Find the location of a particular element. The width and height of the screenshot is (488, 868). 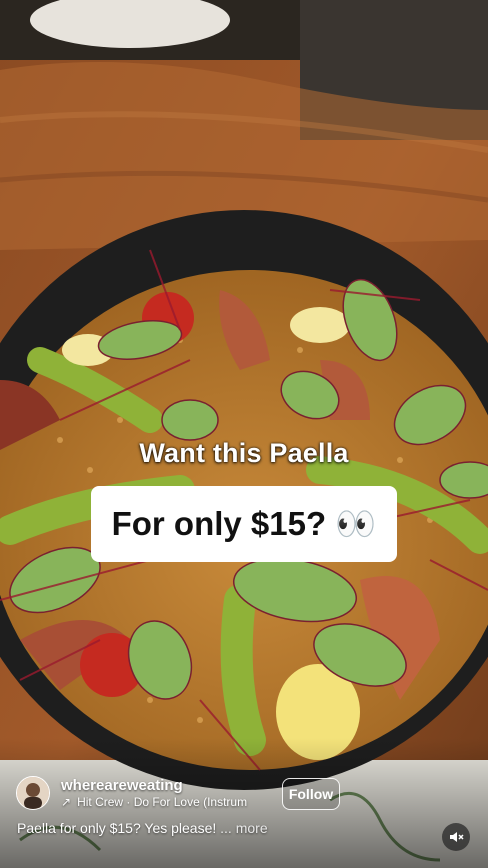

account-username: whereareweating is located at coordinates (122, 785).